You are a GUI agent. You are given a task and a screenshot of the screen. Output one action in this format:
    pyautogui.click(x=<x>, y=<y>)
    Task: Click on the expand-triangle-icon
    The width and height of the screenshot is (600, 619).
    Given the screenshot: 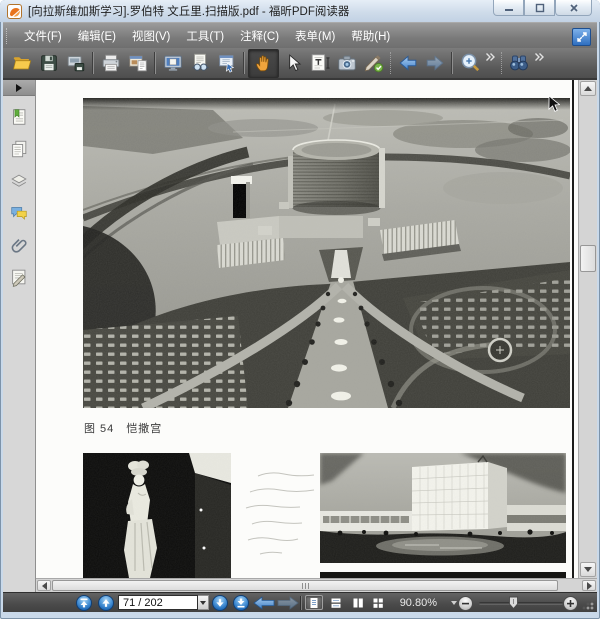 What is the action you would take?
    pyautogui.click(x=19, y=87)
    